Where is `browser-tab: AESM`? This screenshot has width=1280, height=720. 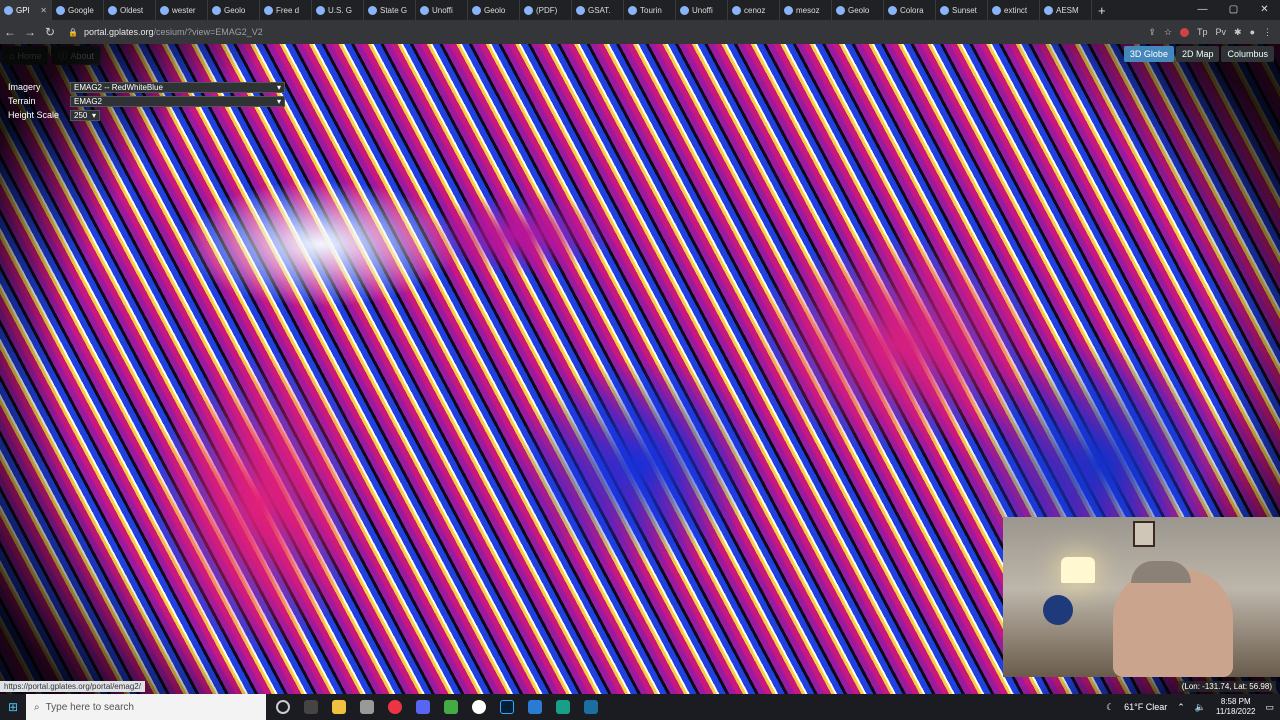
browser-tab: AESM is located at coordinates (1066, 10).